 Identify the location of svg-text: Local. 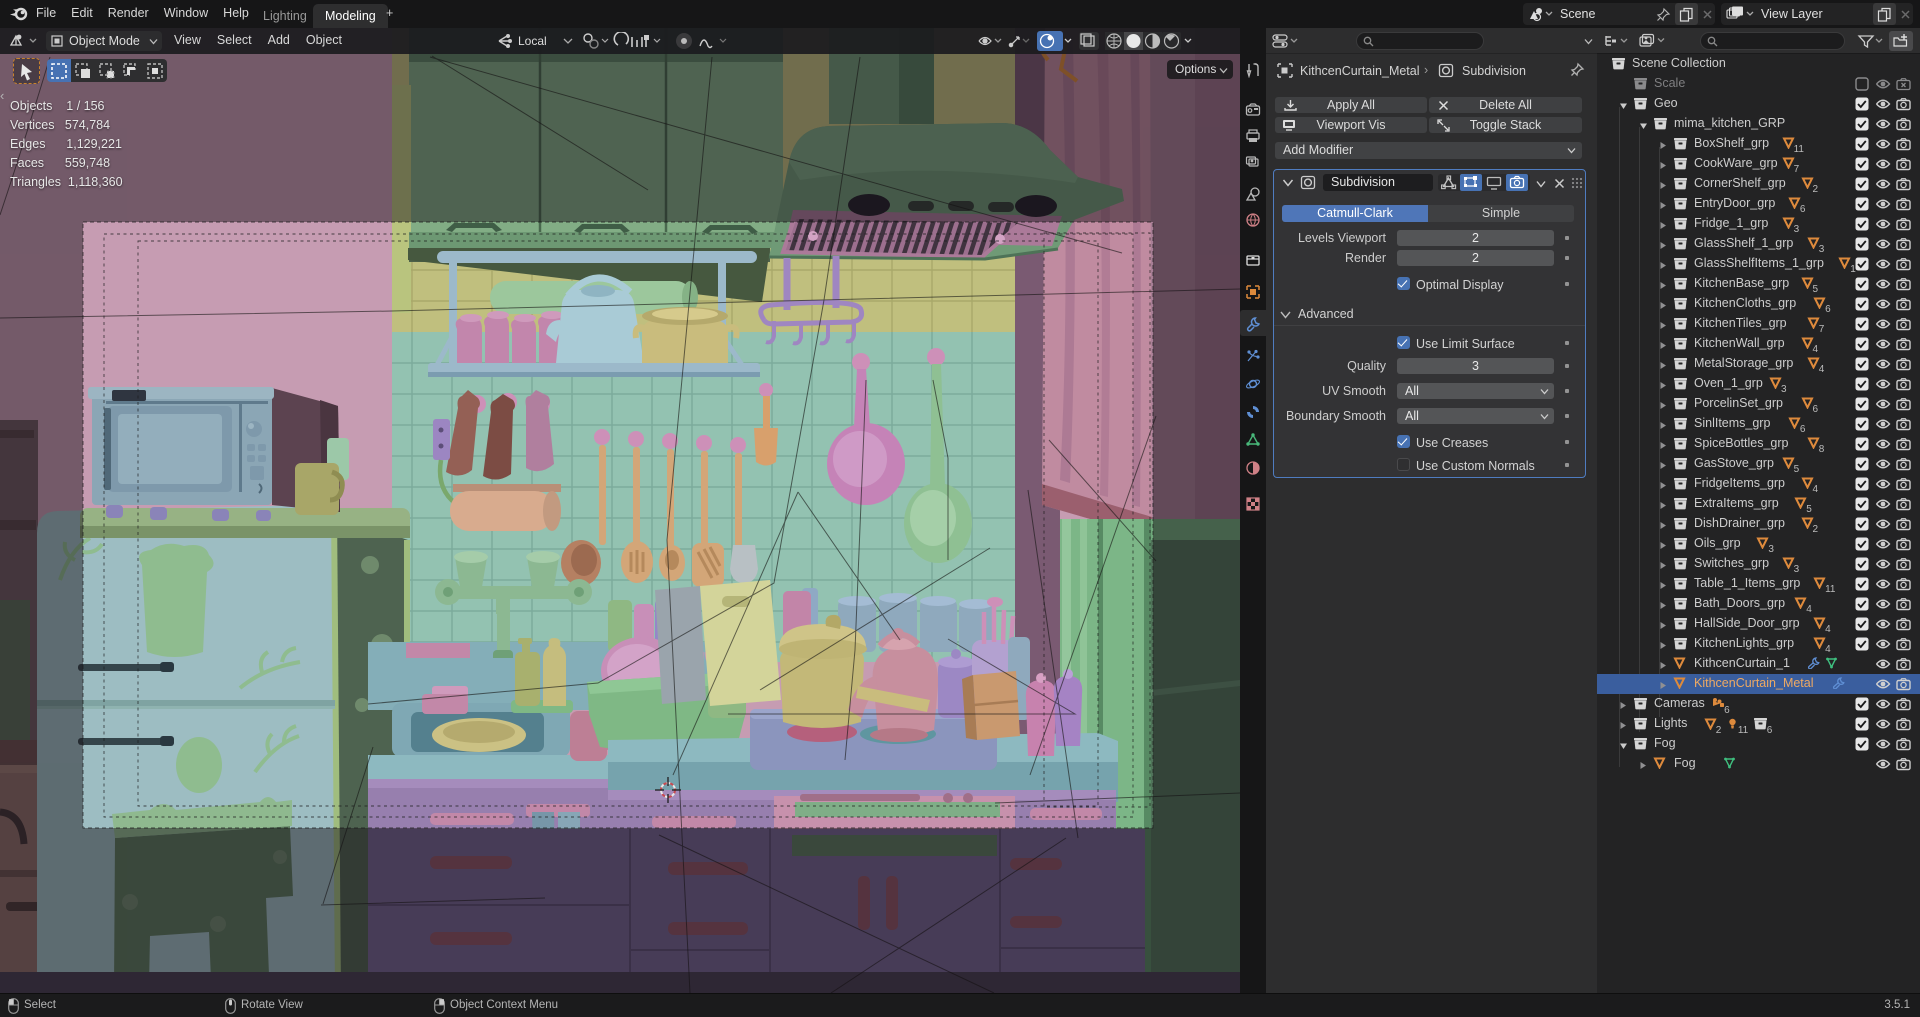
(532, 41).